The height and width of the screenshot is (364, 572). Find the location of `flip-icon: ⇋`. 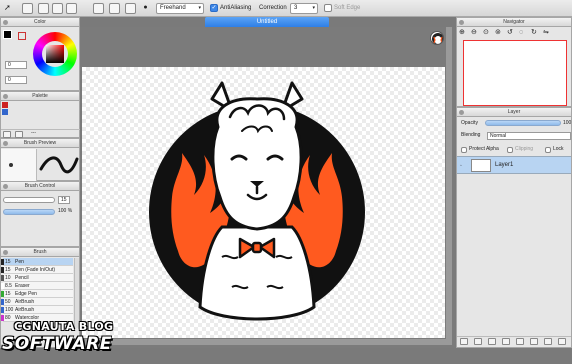

flip-icon: ⇋ is located at coordinates (547, 33).